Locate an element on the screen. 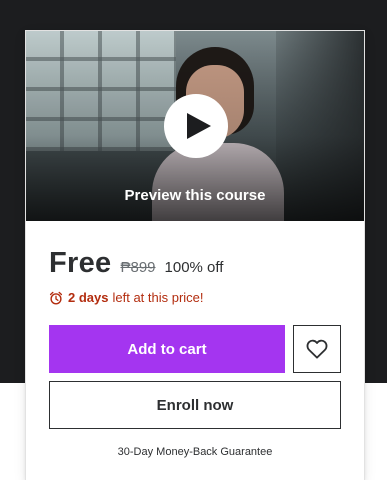 The image size is (387, 480). preview-label: Preview this course is located at coordinates (195, 195).